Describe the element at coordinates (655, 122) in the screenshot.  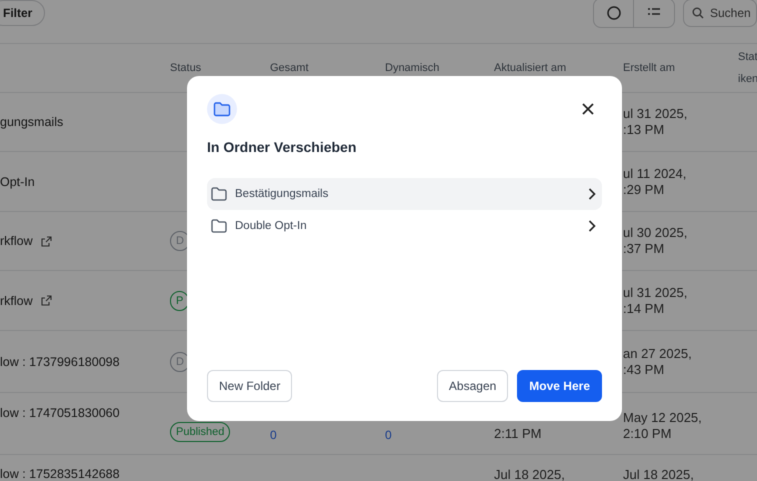
I see `created-date: ul 31 2025, :13 PM` at that location.